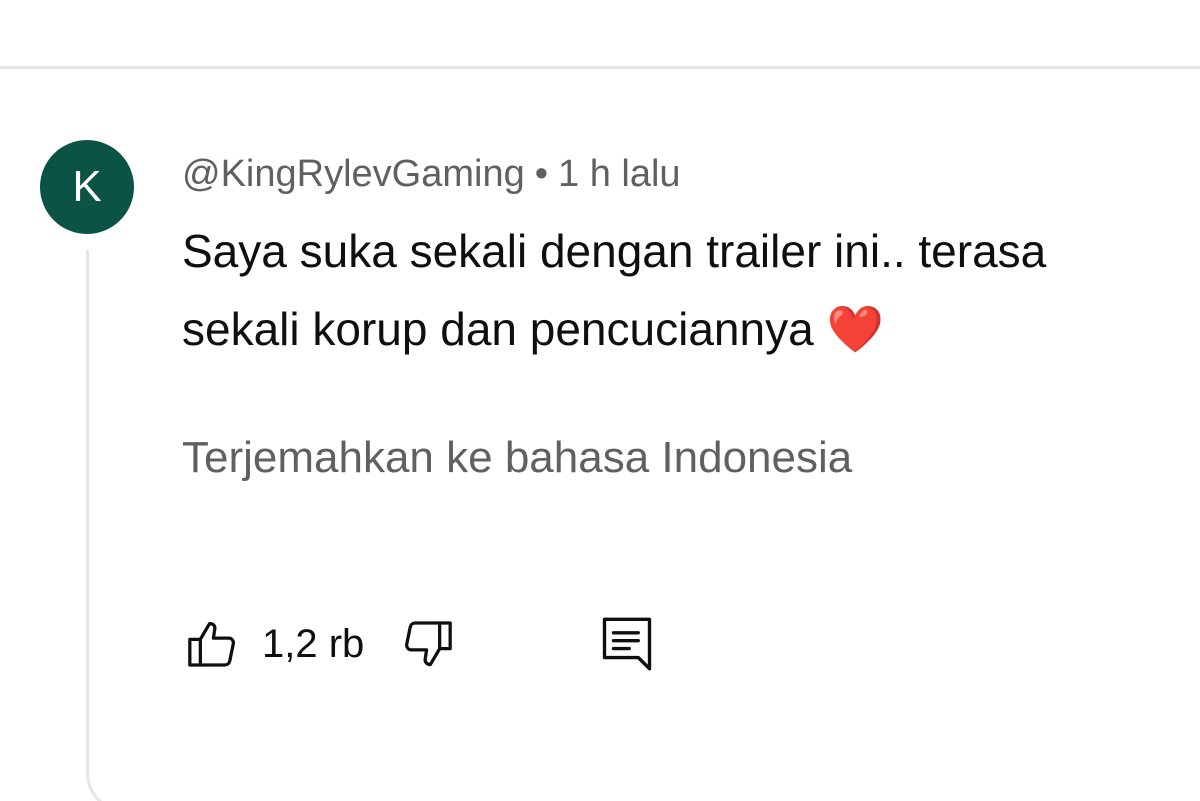 This screenshot has width=1200, height=801. What do you see at coordinates (619, 174) in the screenshot?
I see `comment-time: 1 h lalu` at bounding box center [619, 174].